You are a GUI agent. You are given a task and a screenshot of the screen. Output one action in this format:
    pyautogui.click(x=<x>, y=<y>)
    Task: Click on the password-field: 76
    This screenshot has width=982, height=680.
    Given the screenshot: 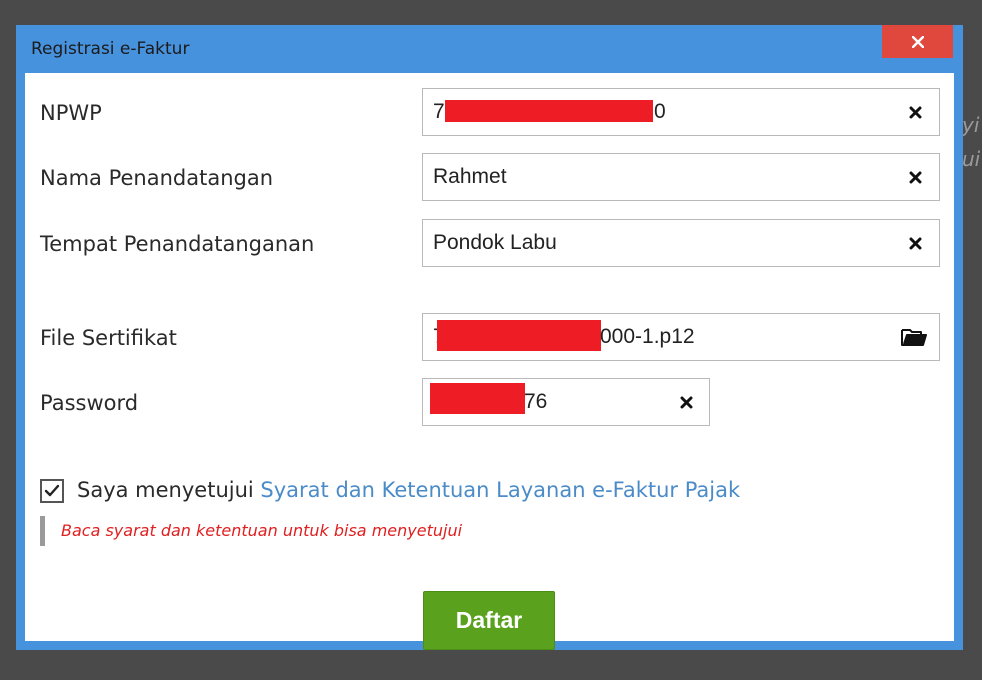 What is the action you would take?
    pyautogui.click(x=566, y=402)
    